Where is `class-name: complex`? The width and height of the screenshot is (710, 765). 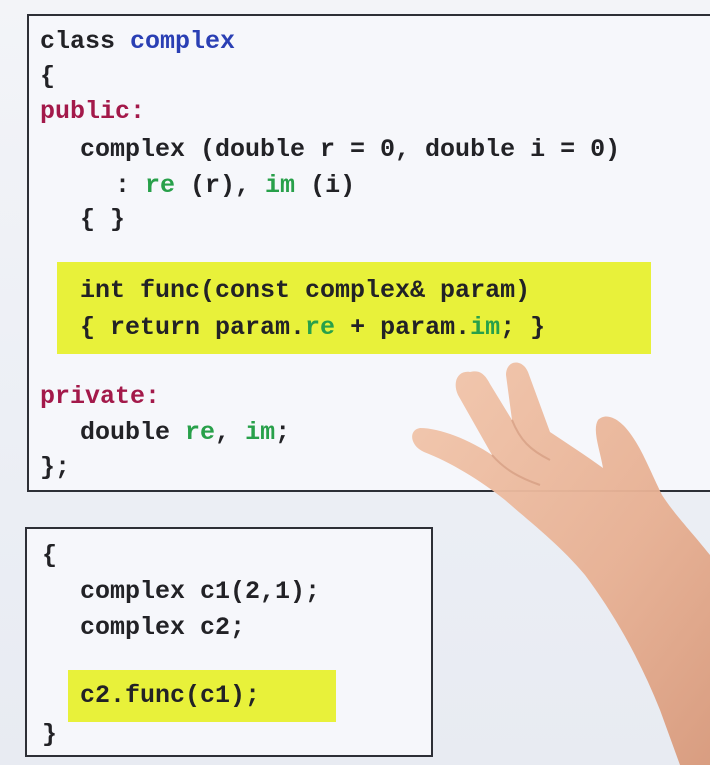 class-name: complex is located at coordinates (183, 41).